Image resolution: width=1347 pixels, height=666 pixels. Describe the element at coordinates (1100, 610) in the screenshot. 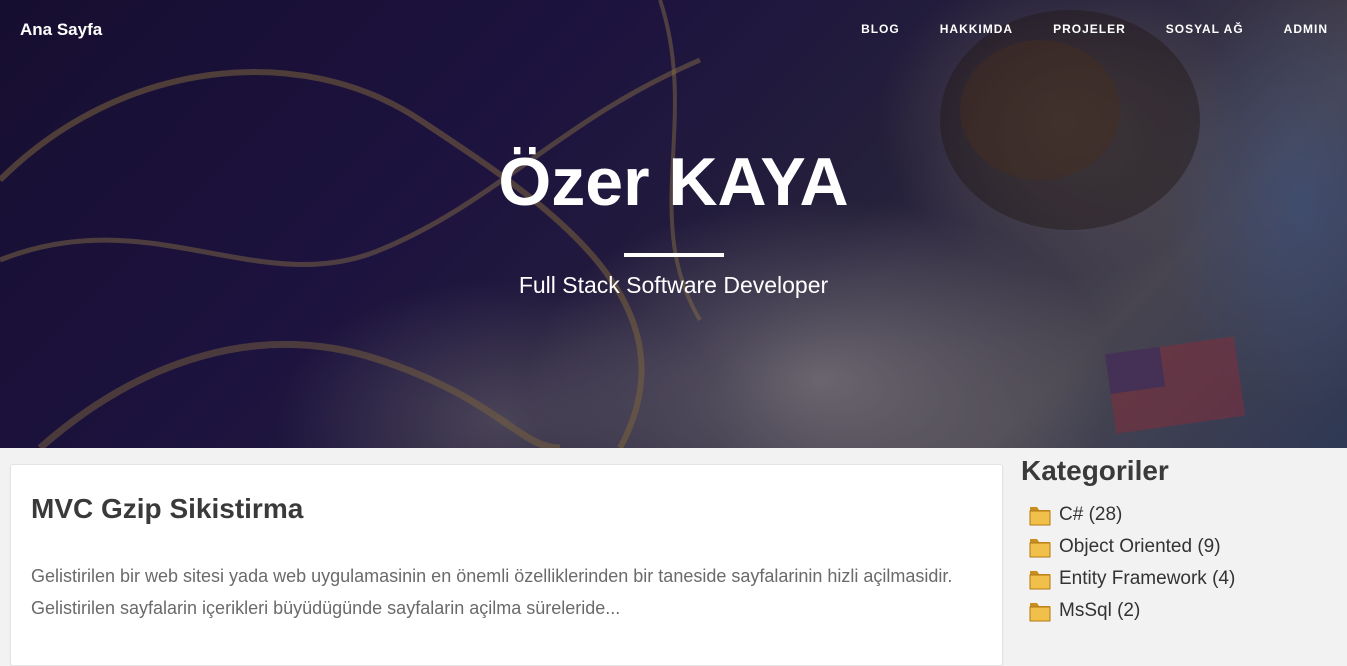

I see `category-label: MsSql (2)` at that location.